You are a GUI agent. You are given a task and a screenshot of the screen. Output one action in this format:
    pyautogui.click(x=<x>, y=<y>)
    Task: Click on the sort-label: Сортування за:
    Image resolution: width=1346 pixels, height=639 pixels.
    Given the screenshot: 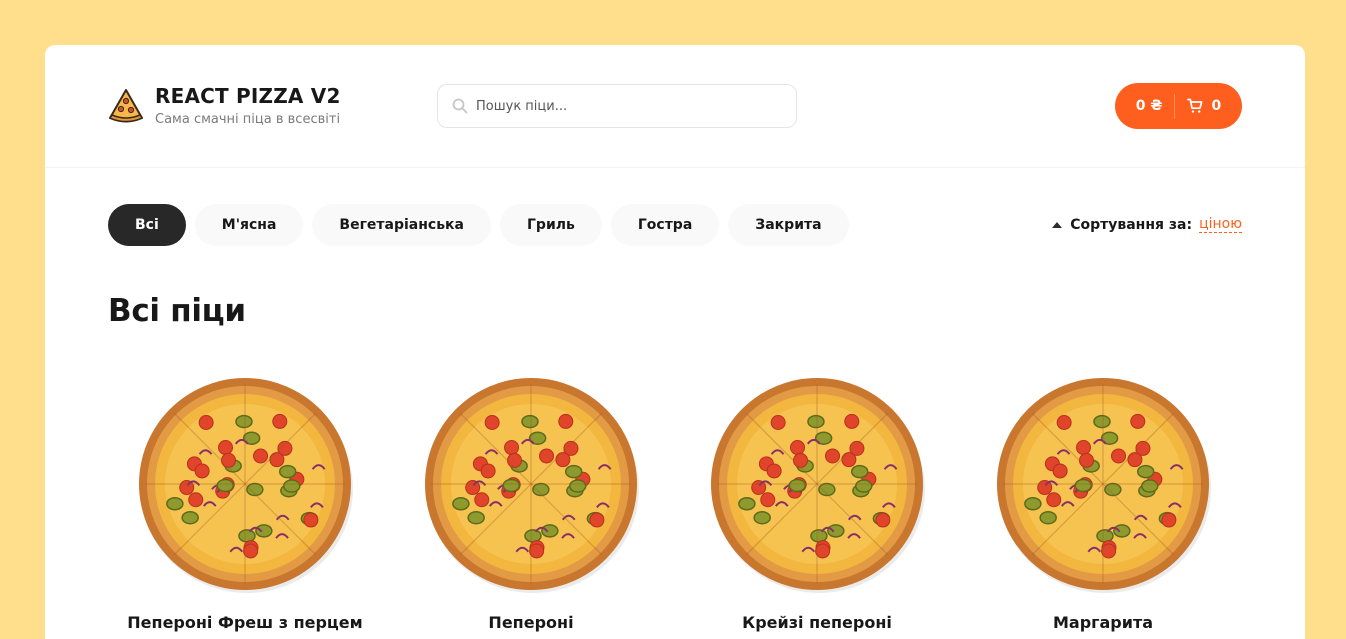 What is the action you would take?
    pyautogui.click(x=1131, y=224)
    